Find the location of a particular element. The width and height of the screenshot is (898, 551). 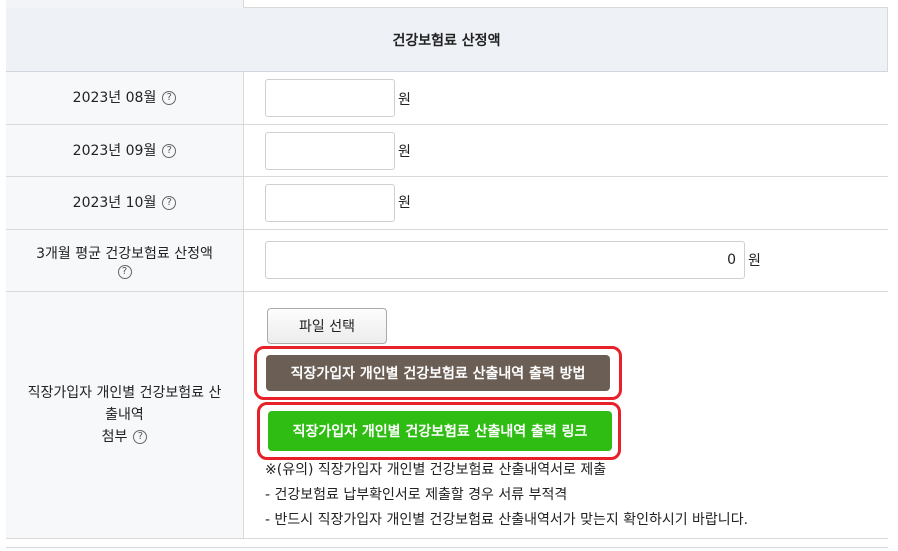

average-value-cell: 0 원 is located at coordinates (566, 260).